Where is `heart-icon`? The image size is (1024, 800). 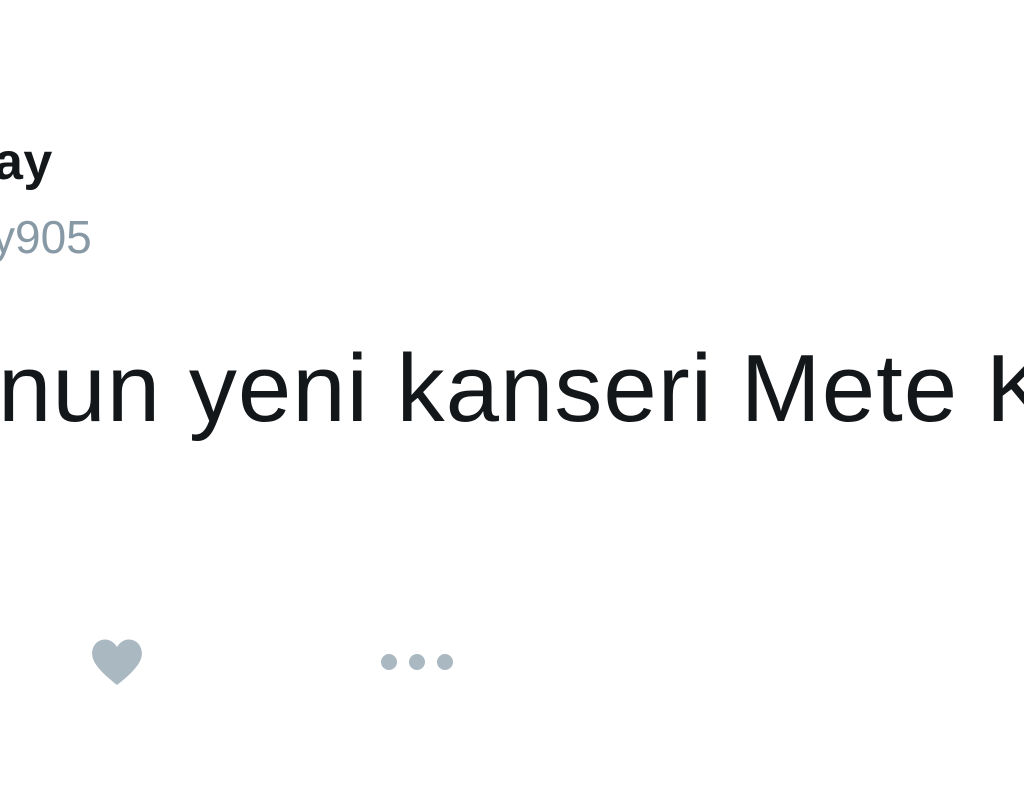 heart-icon is located at coordinates (117, 662).